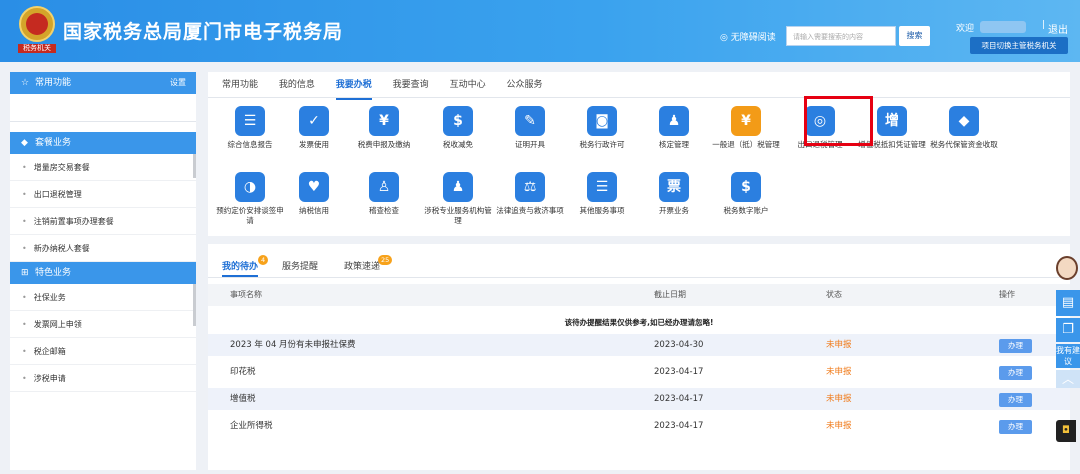 This screenshot has height=474, width=1080. What do you see at coordinates (1068, 356) in the screenshot?
I see `suggest-button: 我有建议` at bounding box center [1068, 356].